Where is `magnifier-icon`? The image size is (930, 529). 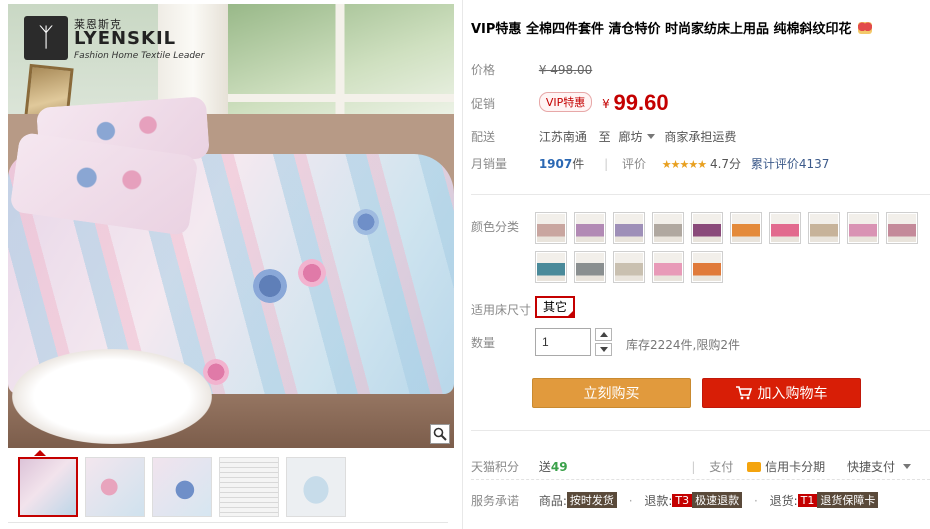 magnifier-icon is located at coordinates (440, 434).